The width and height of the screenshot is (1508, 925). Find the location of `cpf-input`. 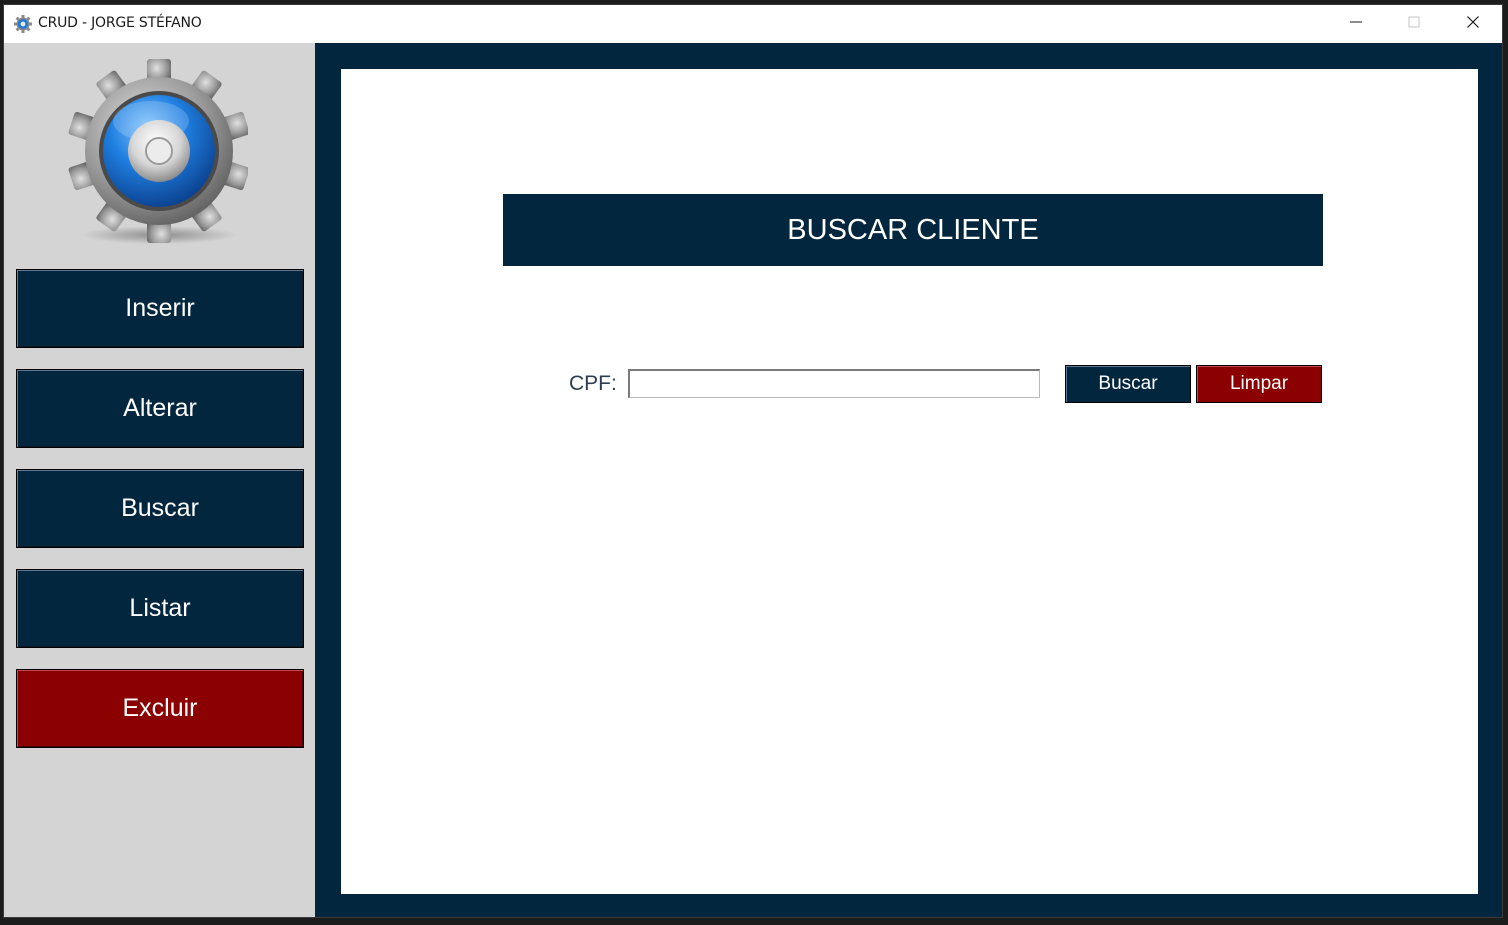

cpf-input is located at coordinates (834, 383).